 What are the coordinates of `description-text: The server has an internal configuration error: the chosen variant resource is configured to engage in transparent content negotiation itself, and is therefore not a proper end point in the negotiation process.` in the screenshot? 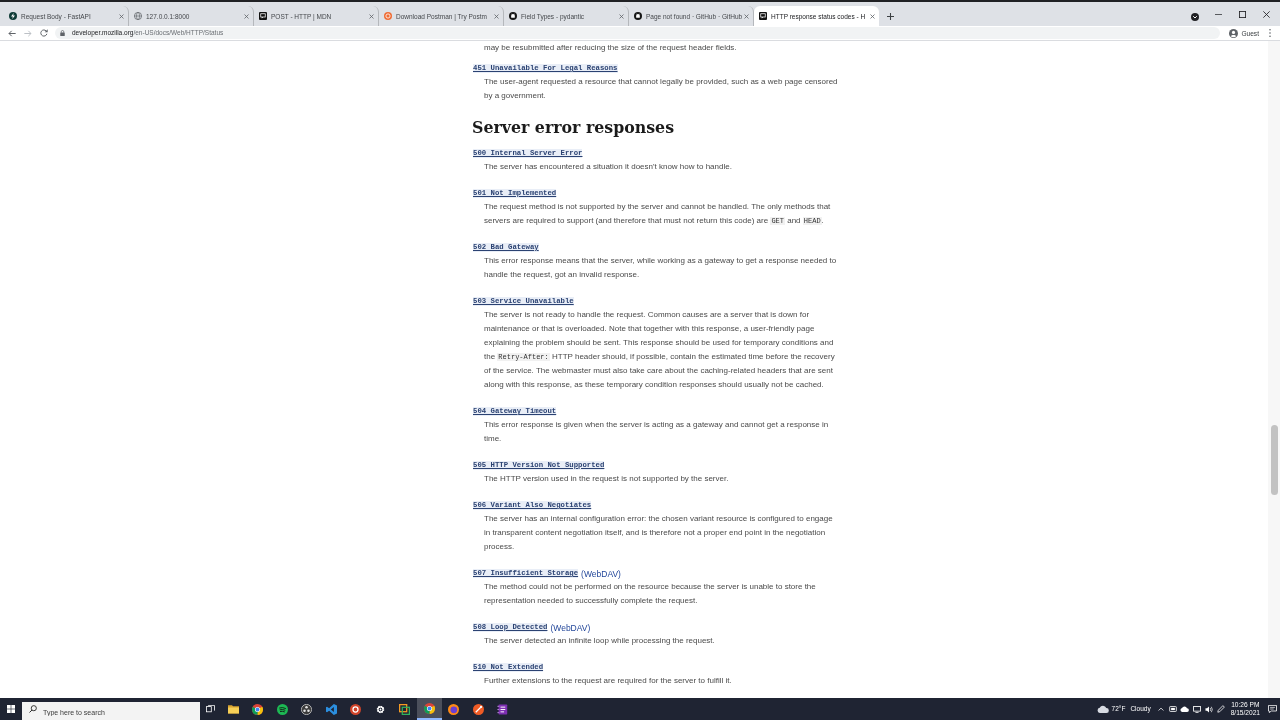 It's located at (659, 533).